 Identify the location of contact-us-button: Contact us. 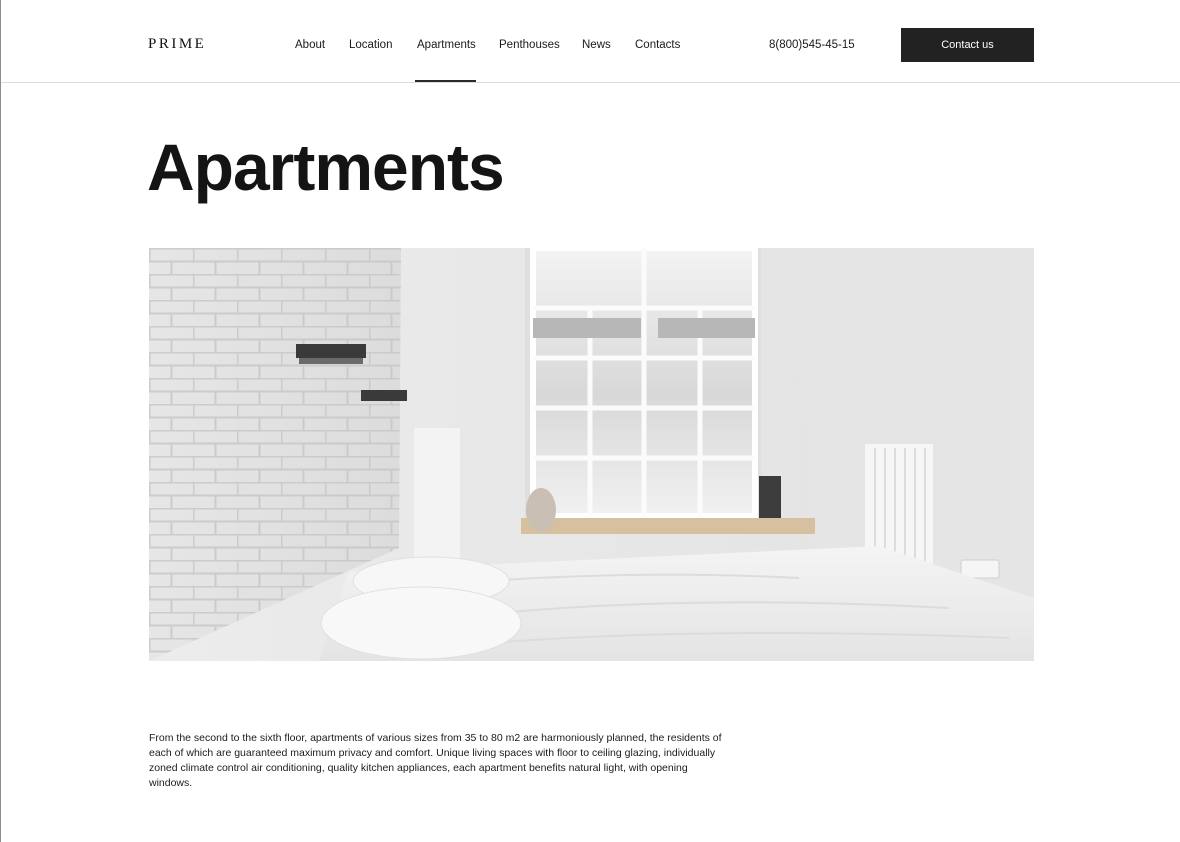
(967, 45).